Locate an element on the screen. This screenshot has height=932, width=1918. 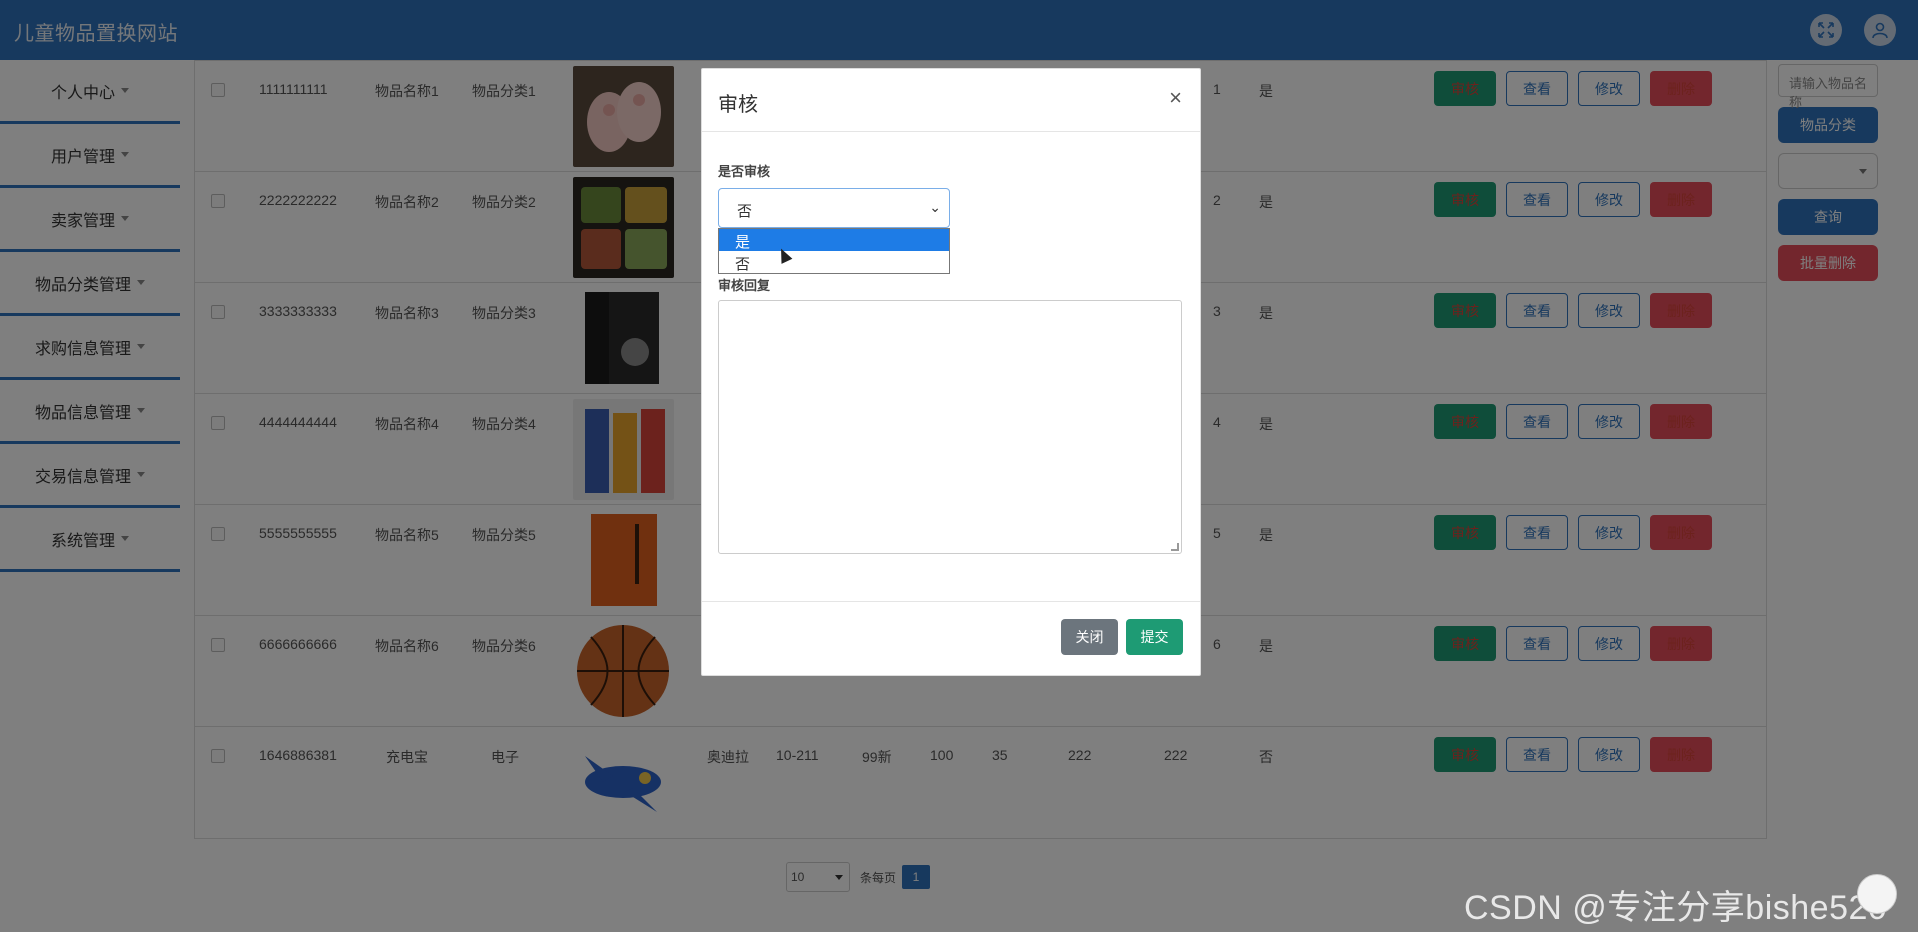
option-no: 否 is located at coordinates (834, 262).